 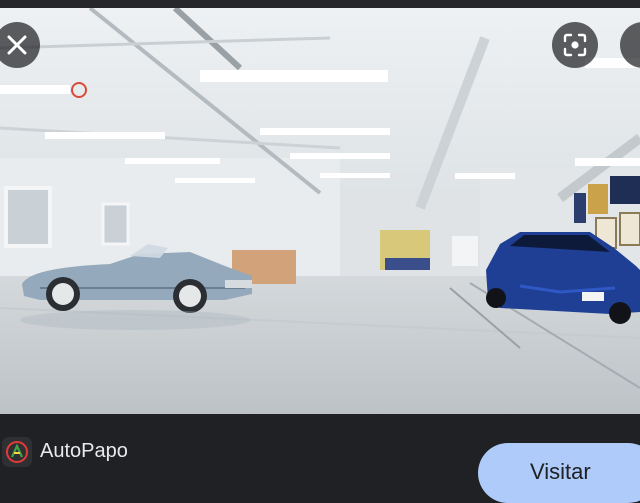 I want to click on lens-icon, so click(x=575, y=45).